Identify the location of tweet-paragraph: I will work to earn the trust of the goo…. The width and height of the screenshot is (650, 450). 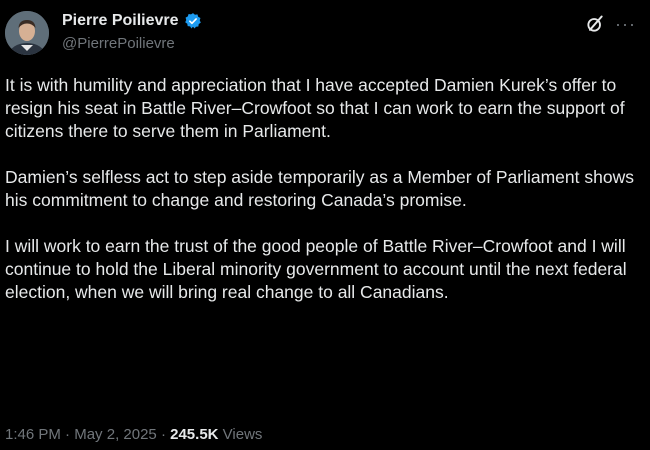
(316, 269).